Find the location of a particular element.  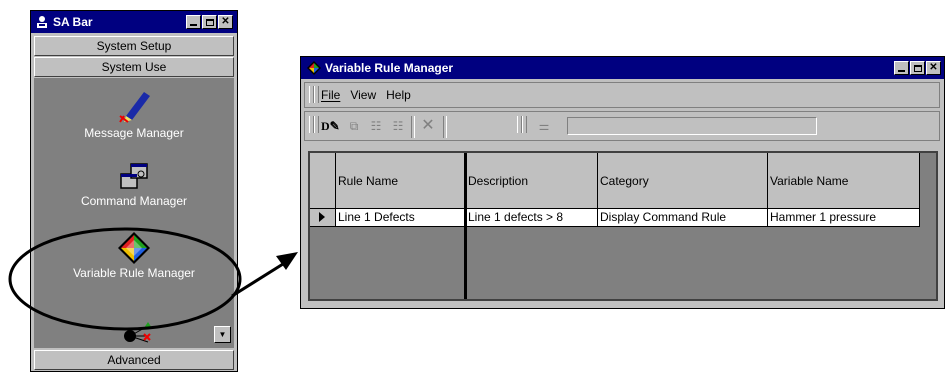

toolbar: D✎ ⧉ ☷ ☷ ✕ ⚌ is located at coordinates (622, 126).